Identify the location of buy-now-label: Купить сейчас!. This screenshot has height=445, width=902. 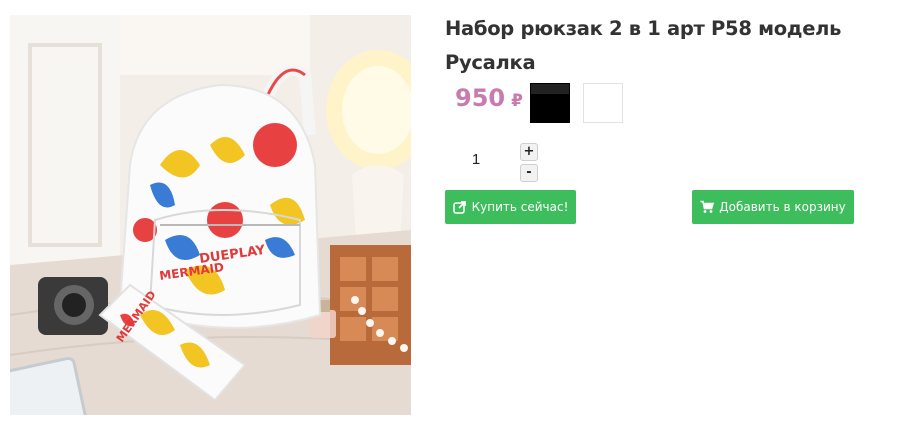
(520, 207).